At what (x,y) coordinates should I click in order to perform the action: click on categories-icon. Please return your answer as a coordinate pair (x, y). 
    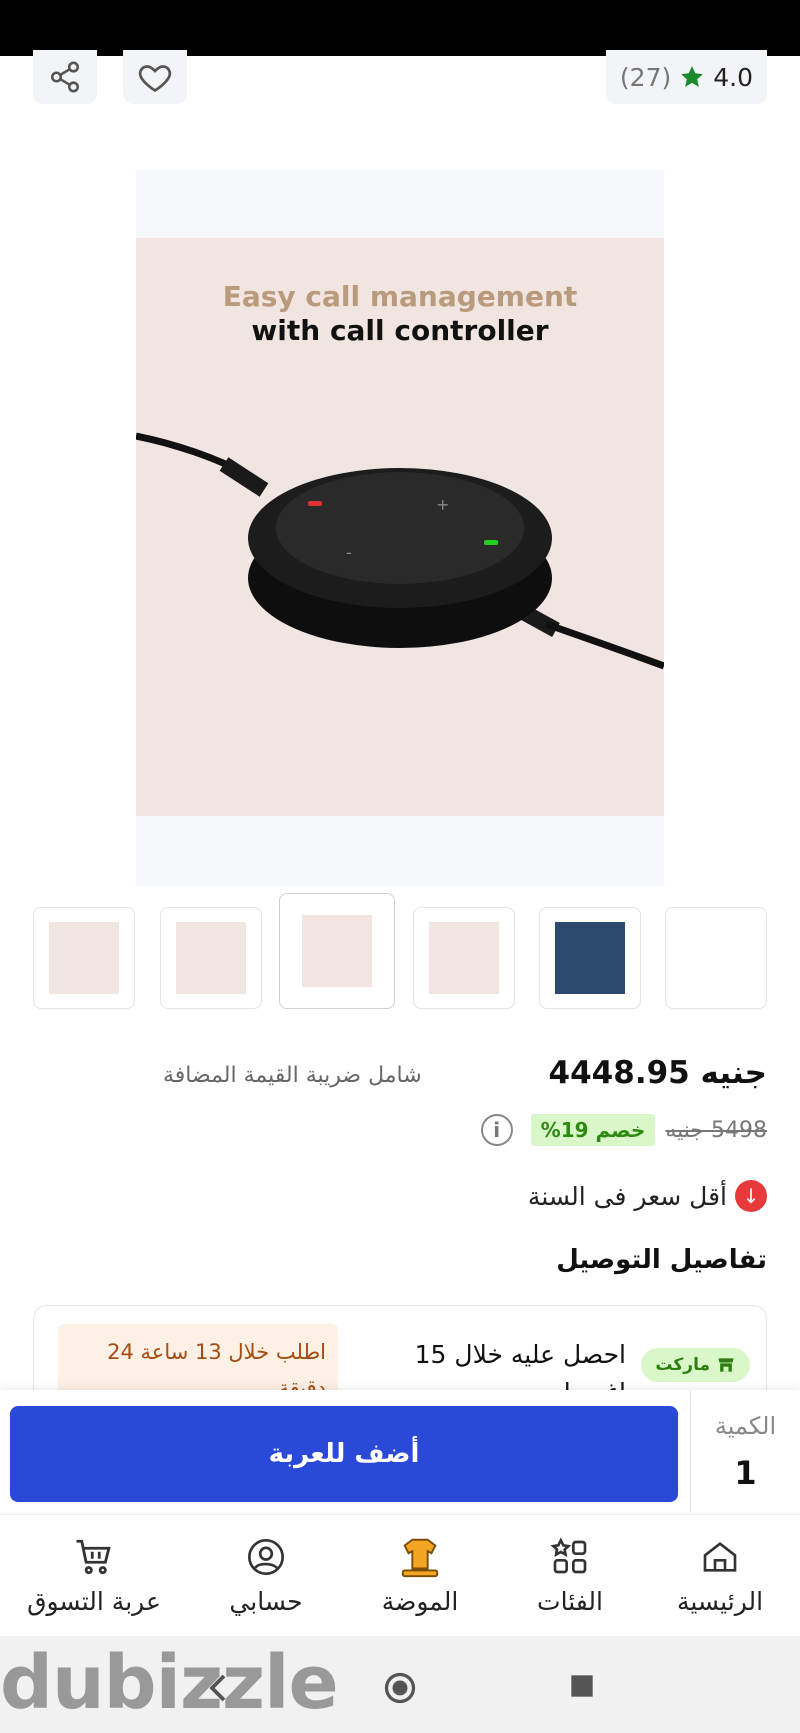
    Looking at the image, I should click on (568, 1555).